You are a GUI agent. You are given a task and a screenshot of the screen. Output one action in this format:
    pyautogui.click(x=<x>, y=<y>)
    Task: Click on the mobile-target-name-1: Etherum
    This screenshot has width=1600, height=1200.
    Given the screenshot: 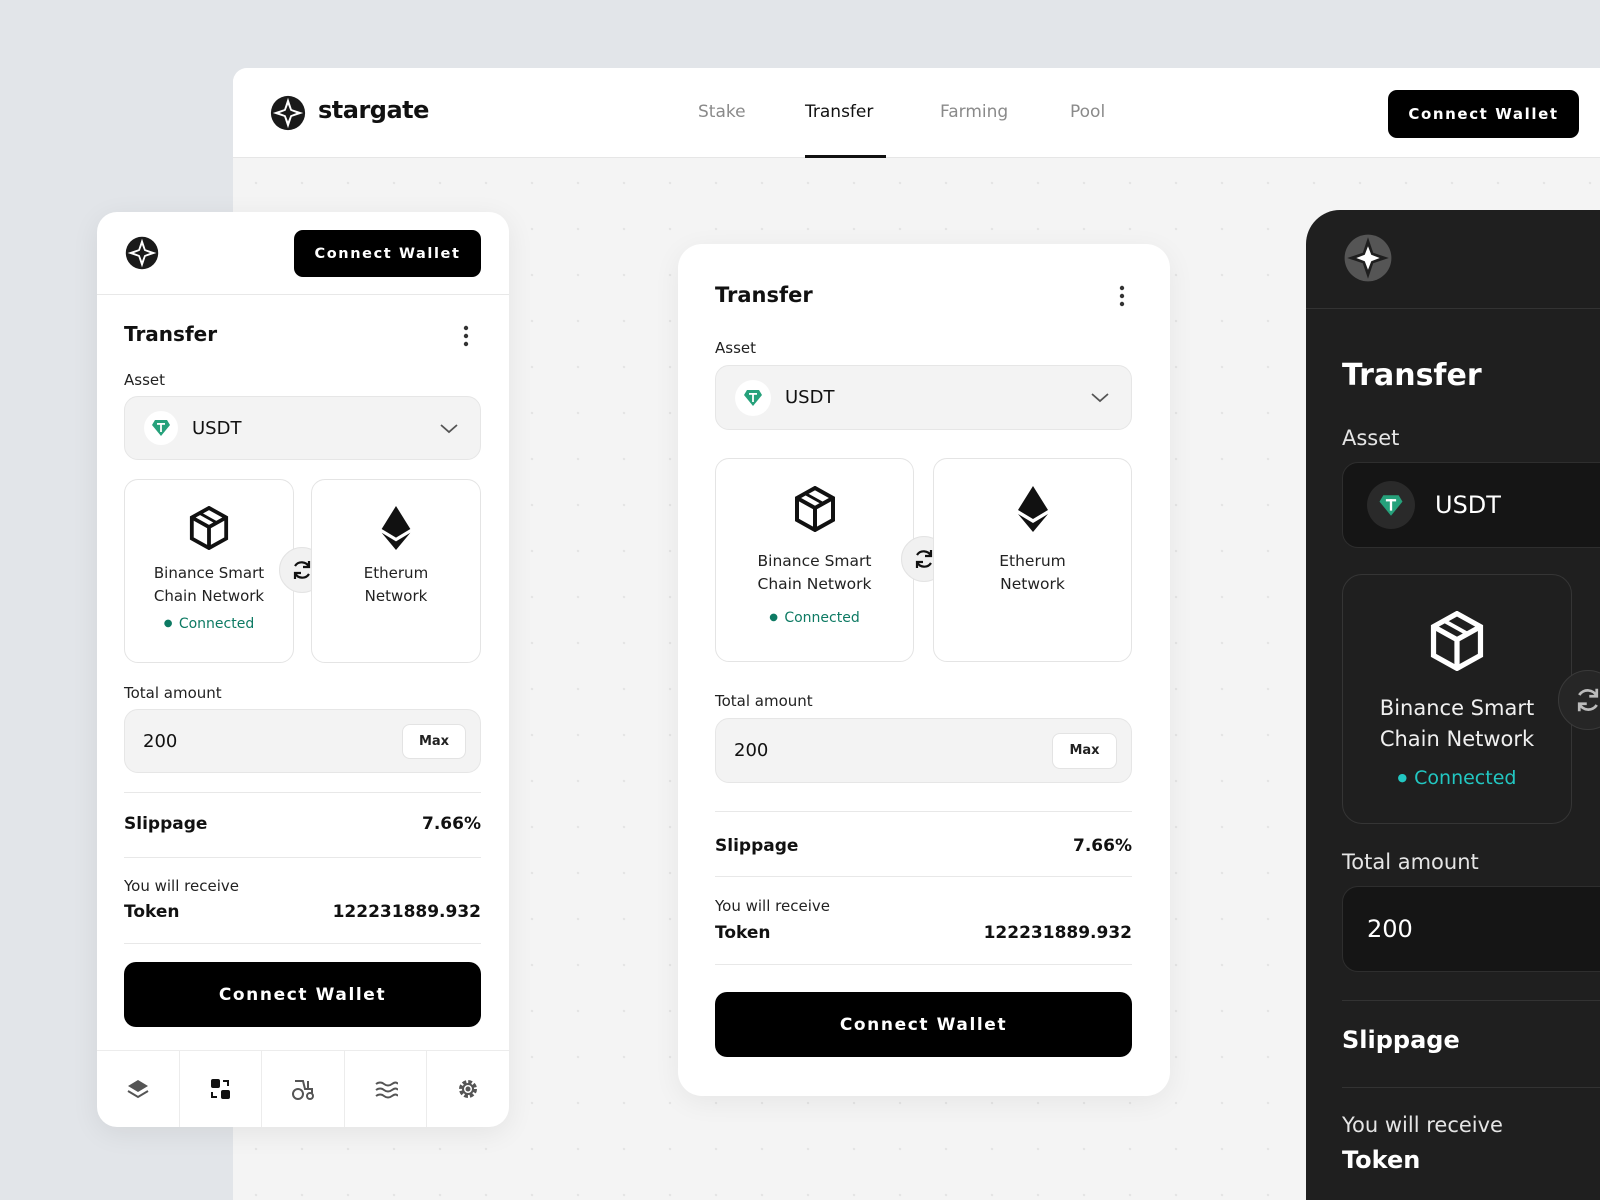 What is the action you would take?
    pyautogui.click(x=396, y=573)
    